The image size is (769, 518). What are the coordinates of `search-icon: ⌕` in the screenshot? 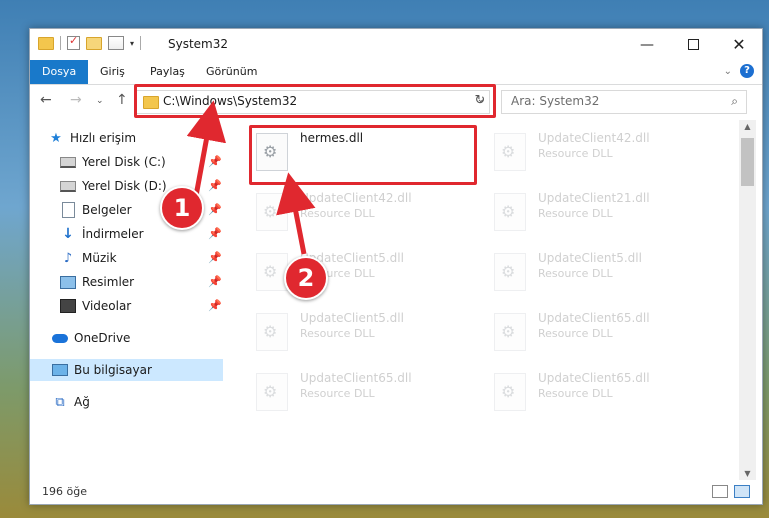 It's located at (734, 101).